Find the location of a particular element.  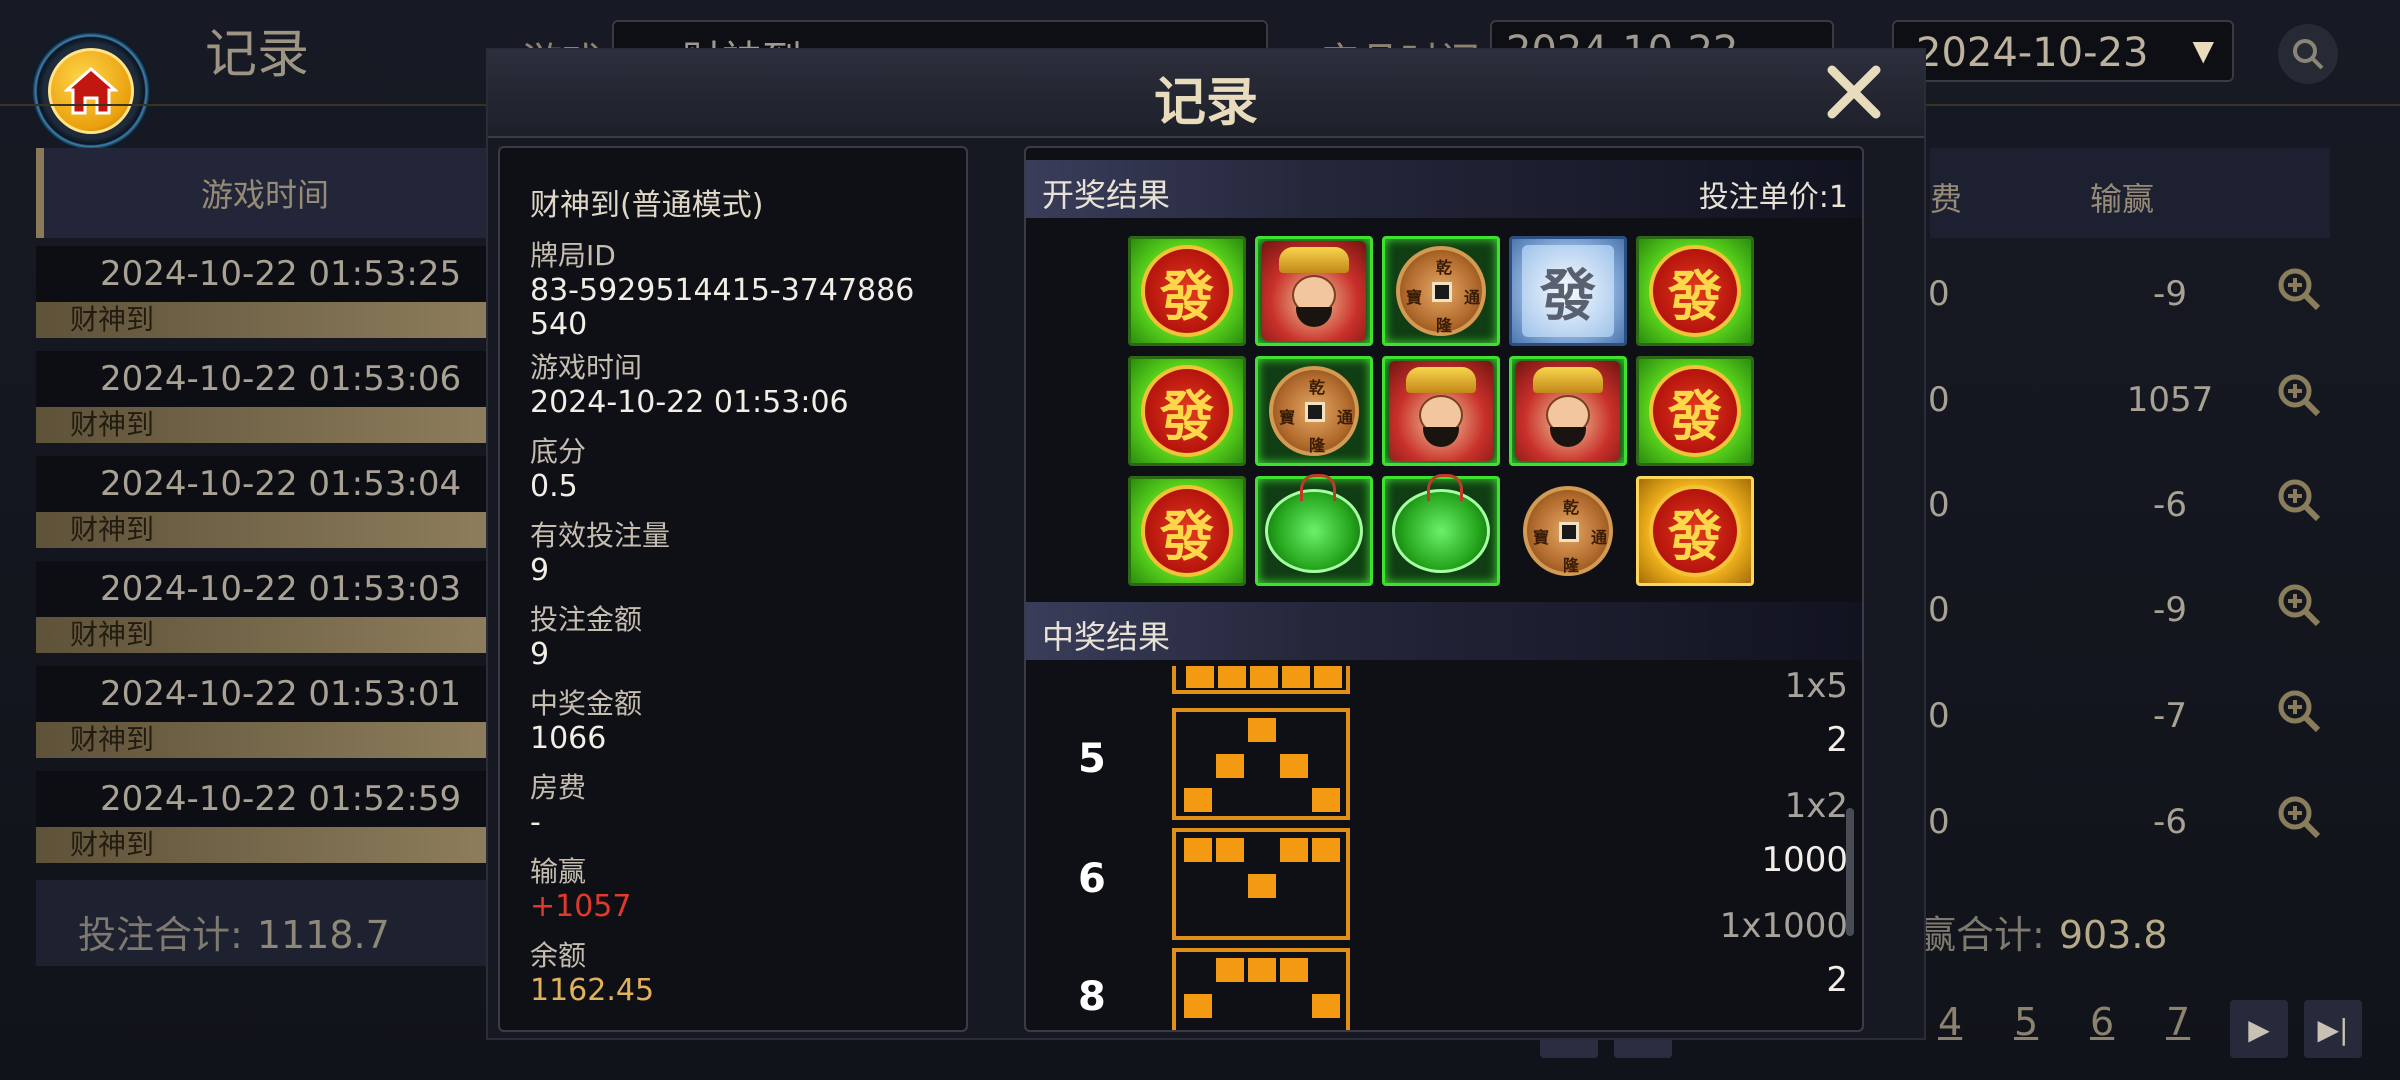

win-multiplier: 1x2 is located at coordinates (1816, 806).